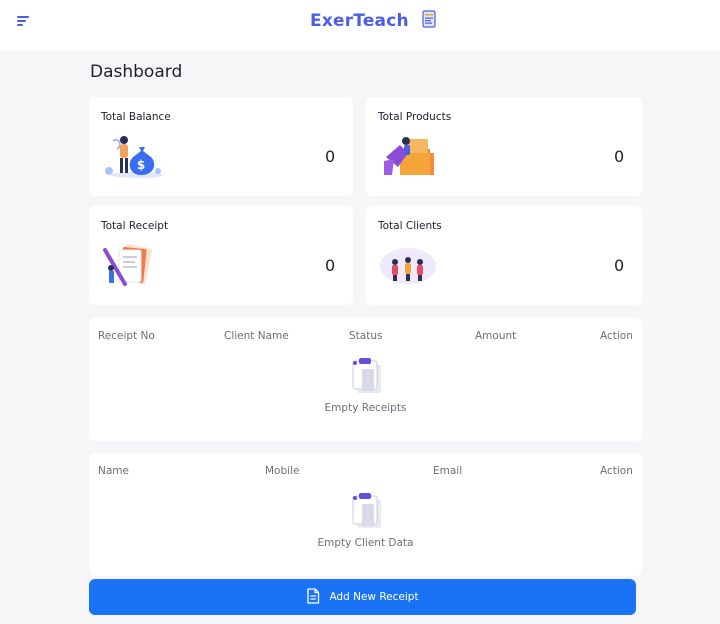 This screenshot has width=720, height=624. What do you see at coordinates (447, 471) in the screenshot?
I see `column-header-email: Email` at bounding box center [447, 471].